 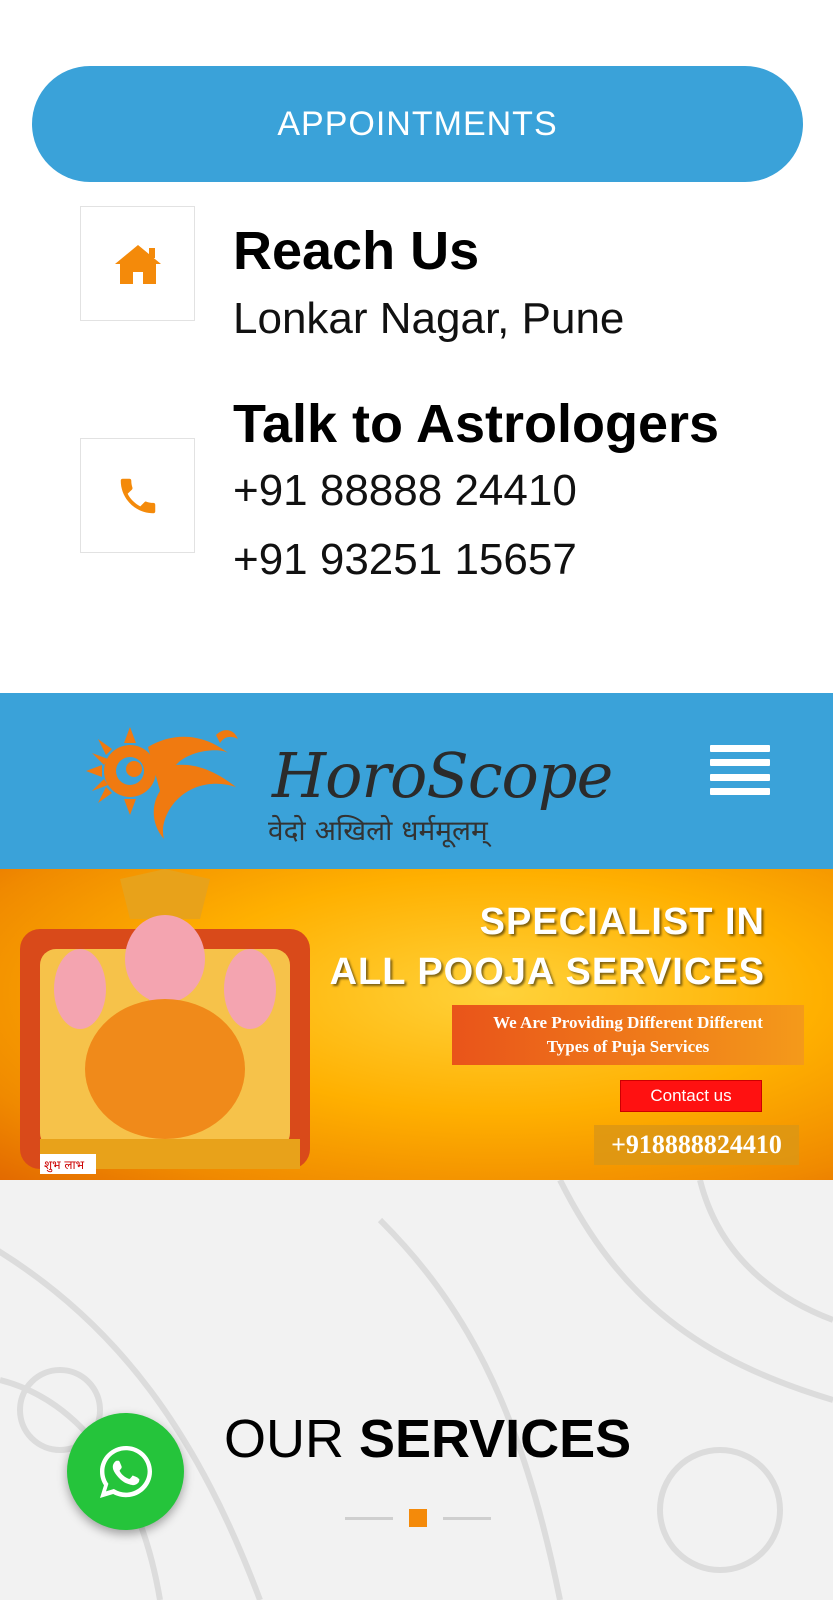 What do you see at coordinates (165, 1021) in the screenshot?
I see `ganesha-illustration: शुभ लाभ` at bounding box center [165, 1021].